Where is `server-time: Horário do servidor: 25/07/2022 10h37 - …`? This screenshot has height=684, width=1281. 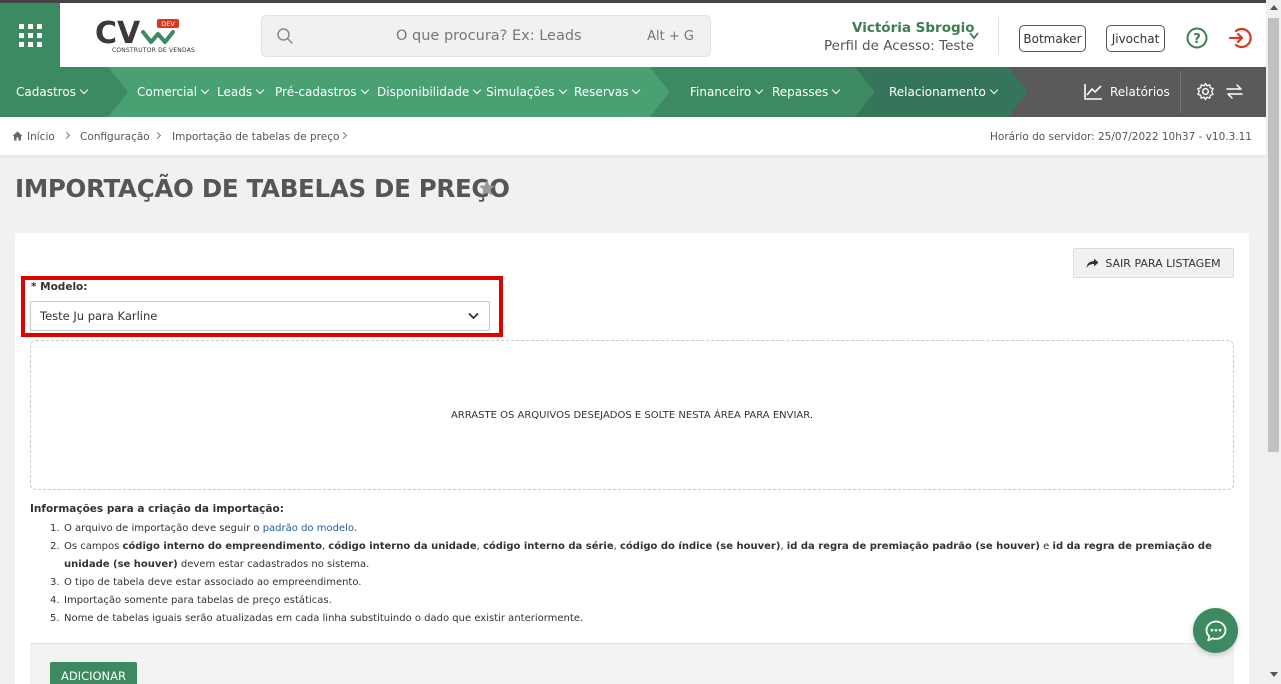
server-time: Horário do servidor: 25/07/2022 10h37 - … is located at coordinates (1121, 137).